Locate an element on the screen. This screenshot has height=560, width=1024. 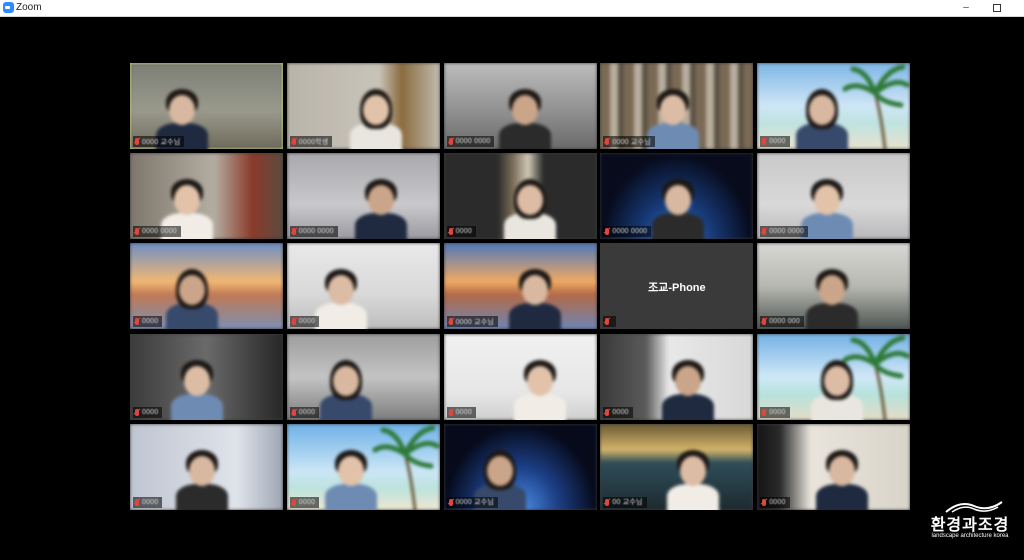
window-title: Zoom is located at coordinates (29, 7).